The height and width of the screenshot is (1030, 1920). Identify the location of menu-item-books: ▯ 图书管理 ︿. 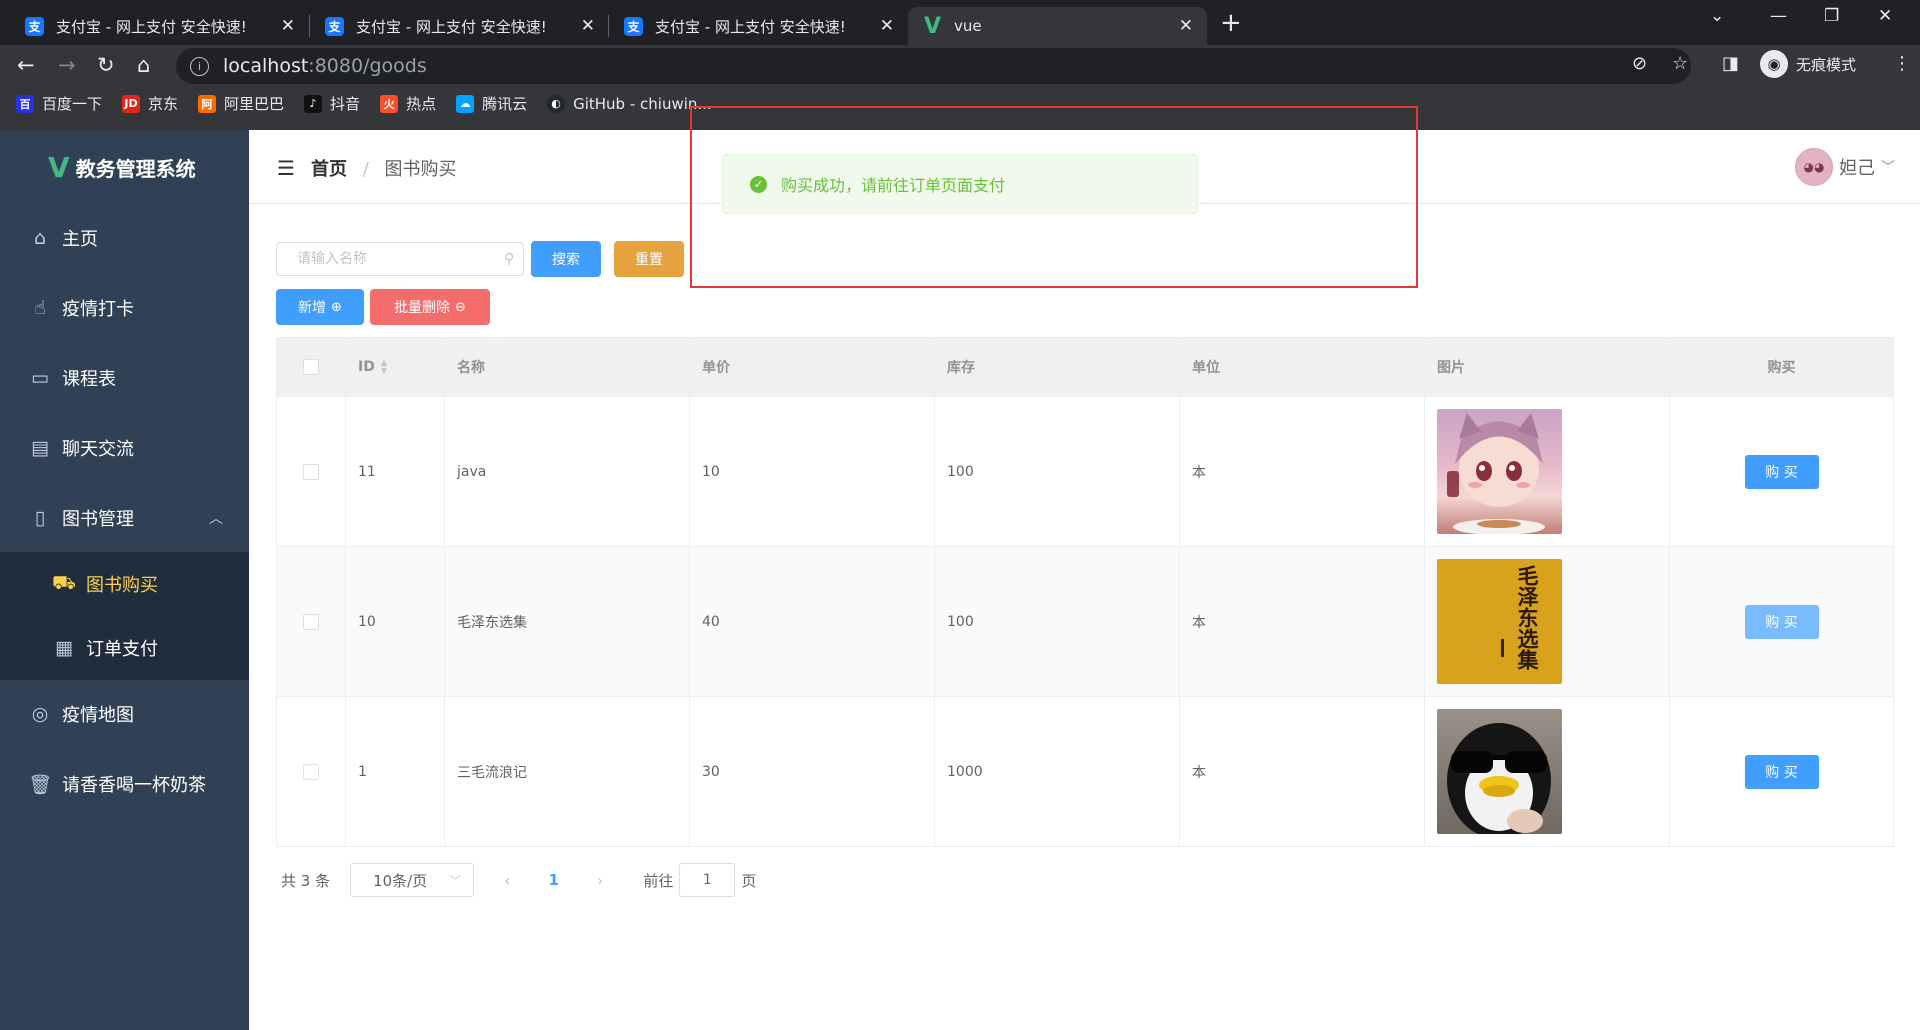
(124, 518).